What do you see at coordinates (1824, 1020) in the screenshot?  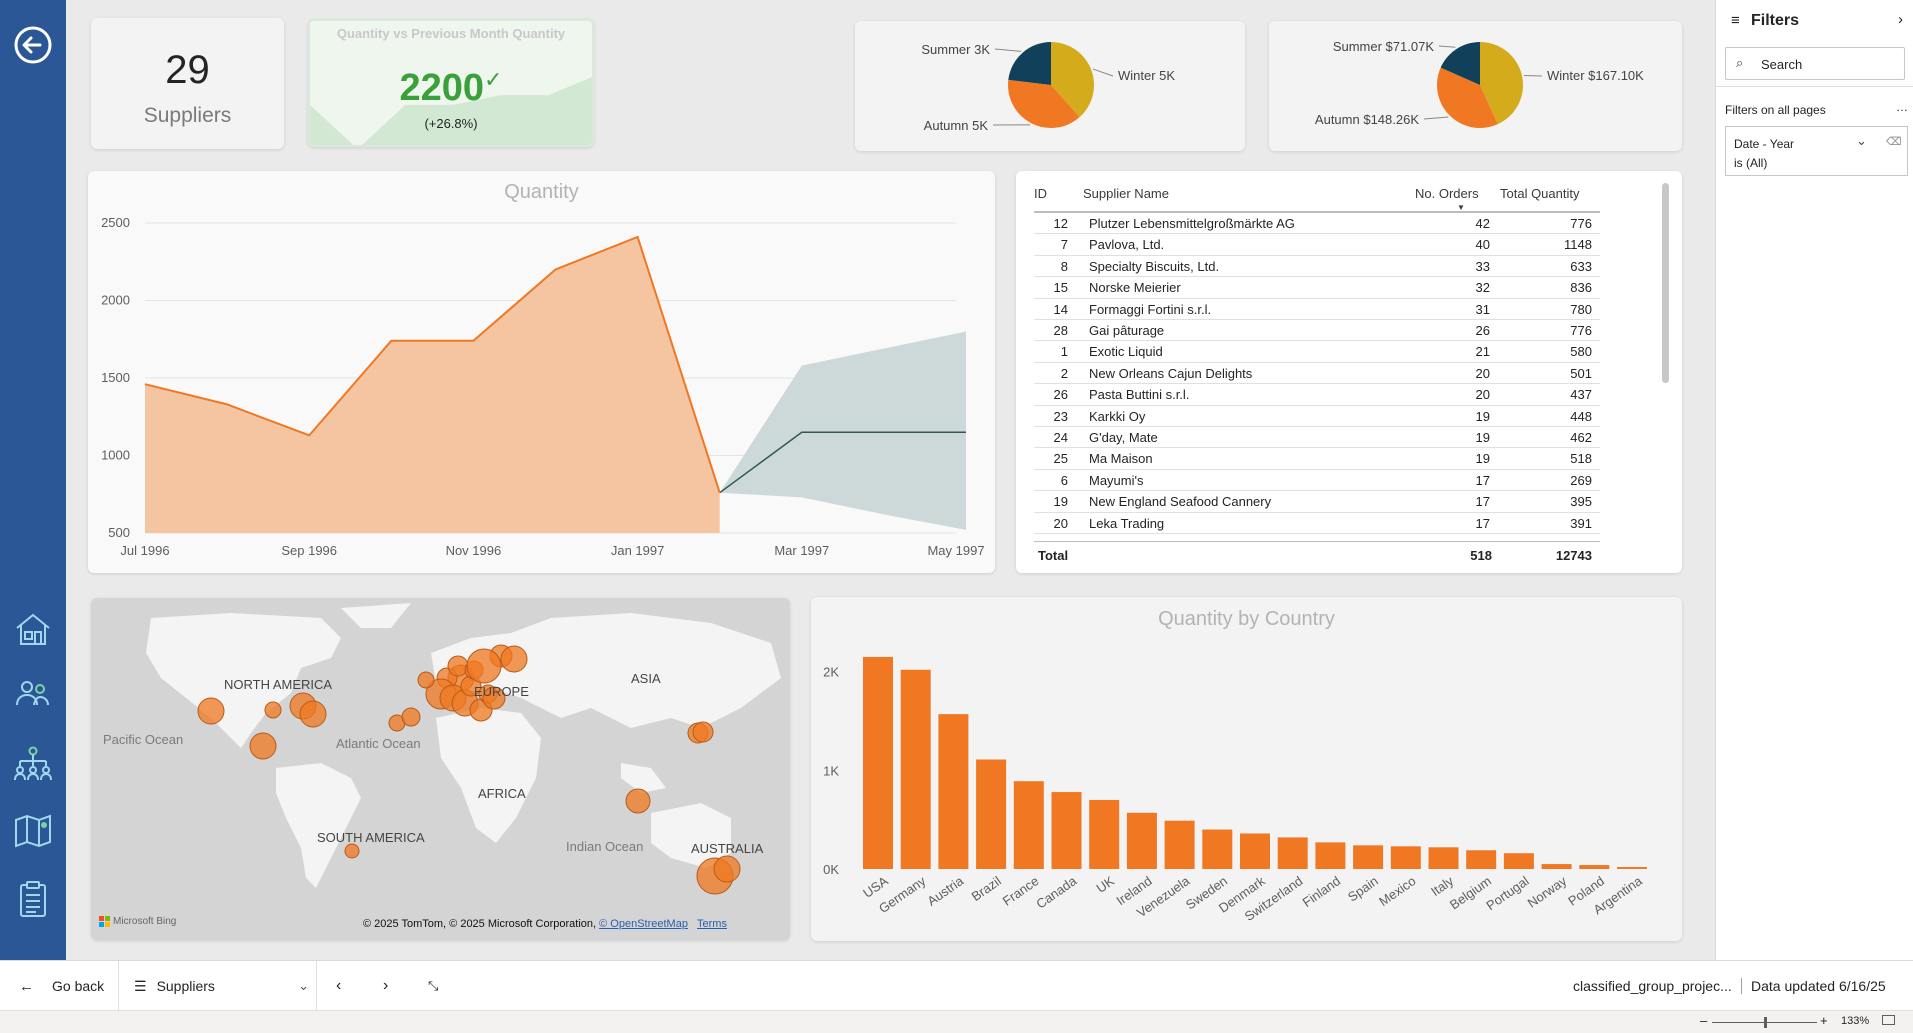 I see `zoom-in-icon: +` at bounding box center [1824, 1020].